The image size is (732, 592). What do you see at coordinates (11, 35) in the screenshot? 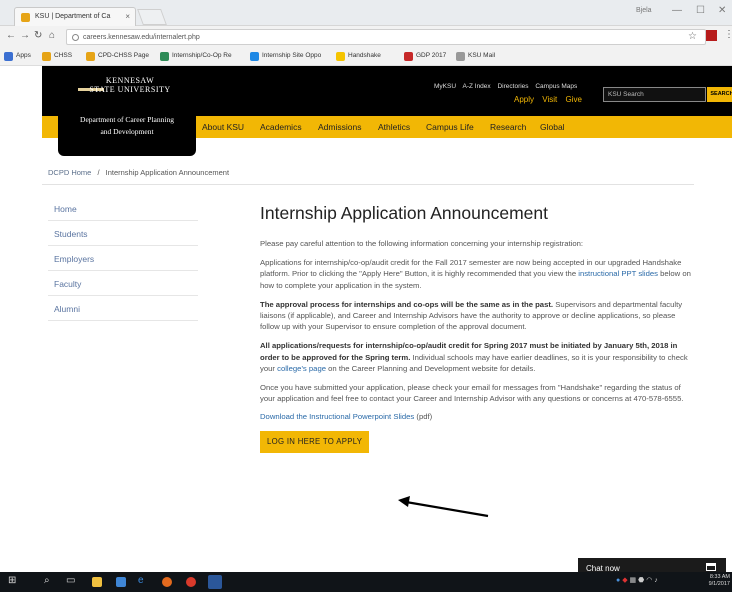
I see `back-arrow-icon: ←` at bounding box center [11, 35].